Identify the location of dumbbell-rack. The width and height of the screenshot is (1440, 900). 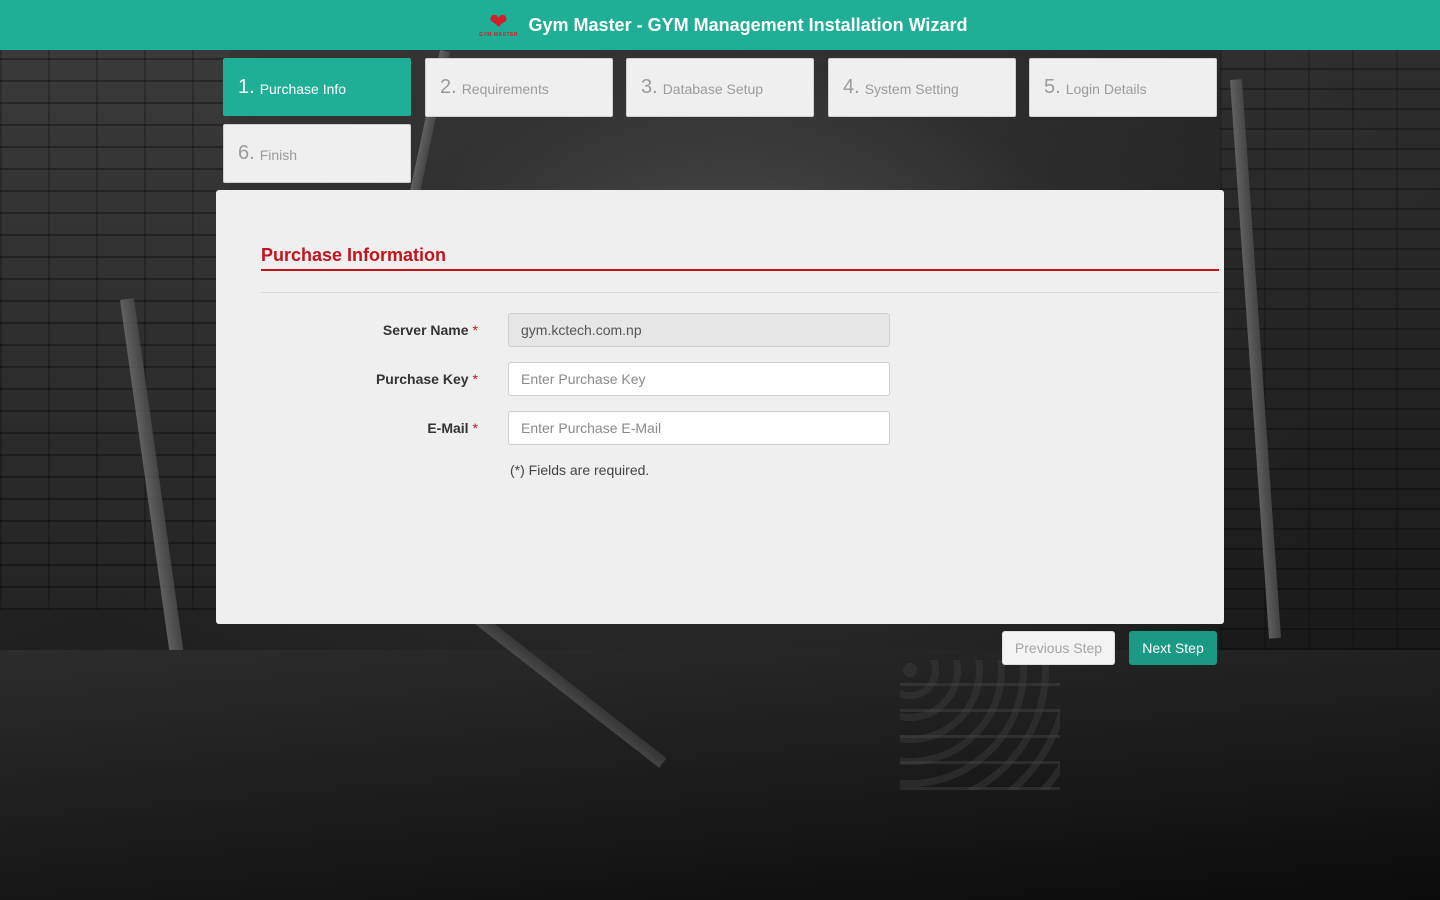
(980, 725).